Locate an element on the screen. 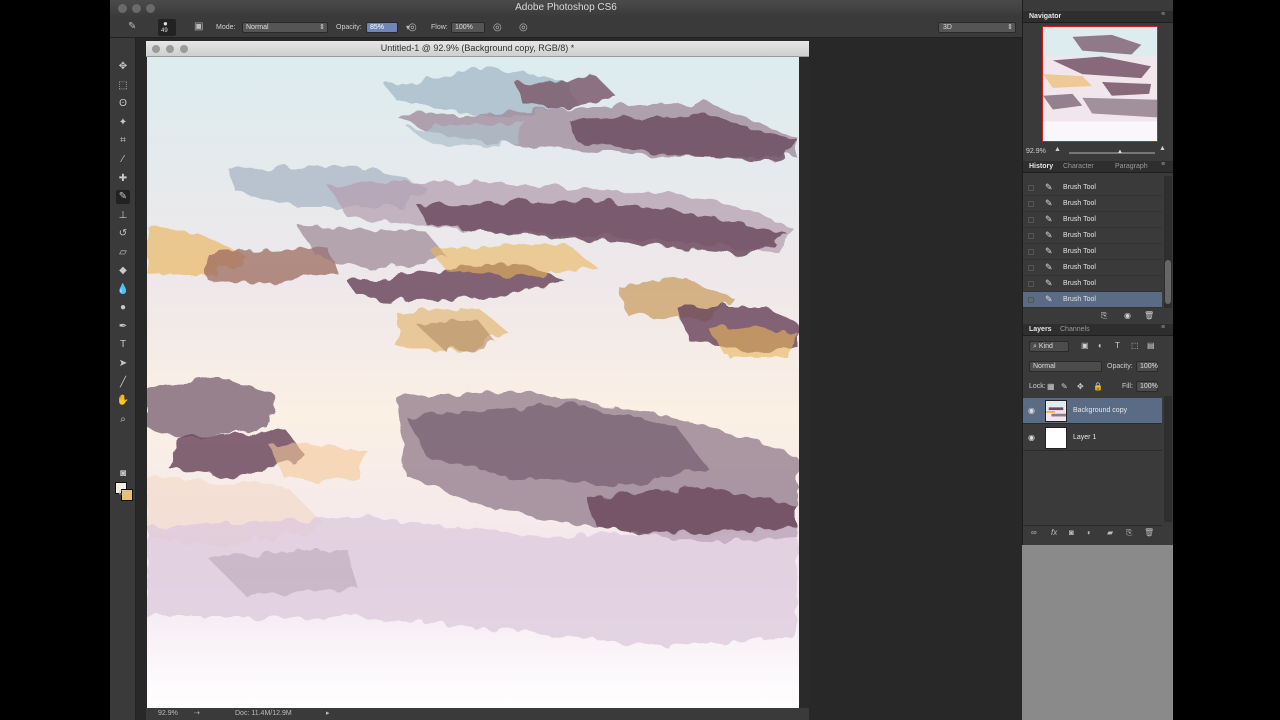  filter-shape-icon: ⬚ is located at coordinates (1135, 345).